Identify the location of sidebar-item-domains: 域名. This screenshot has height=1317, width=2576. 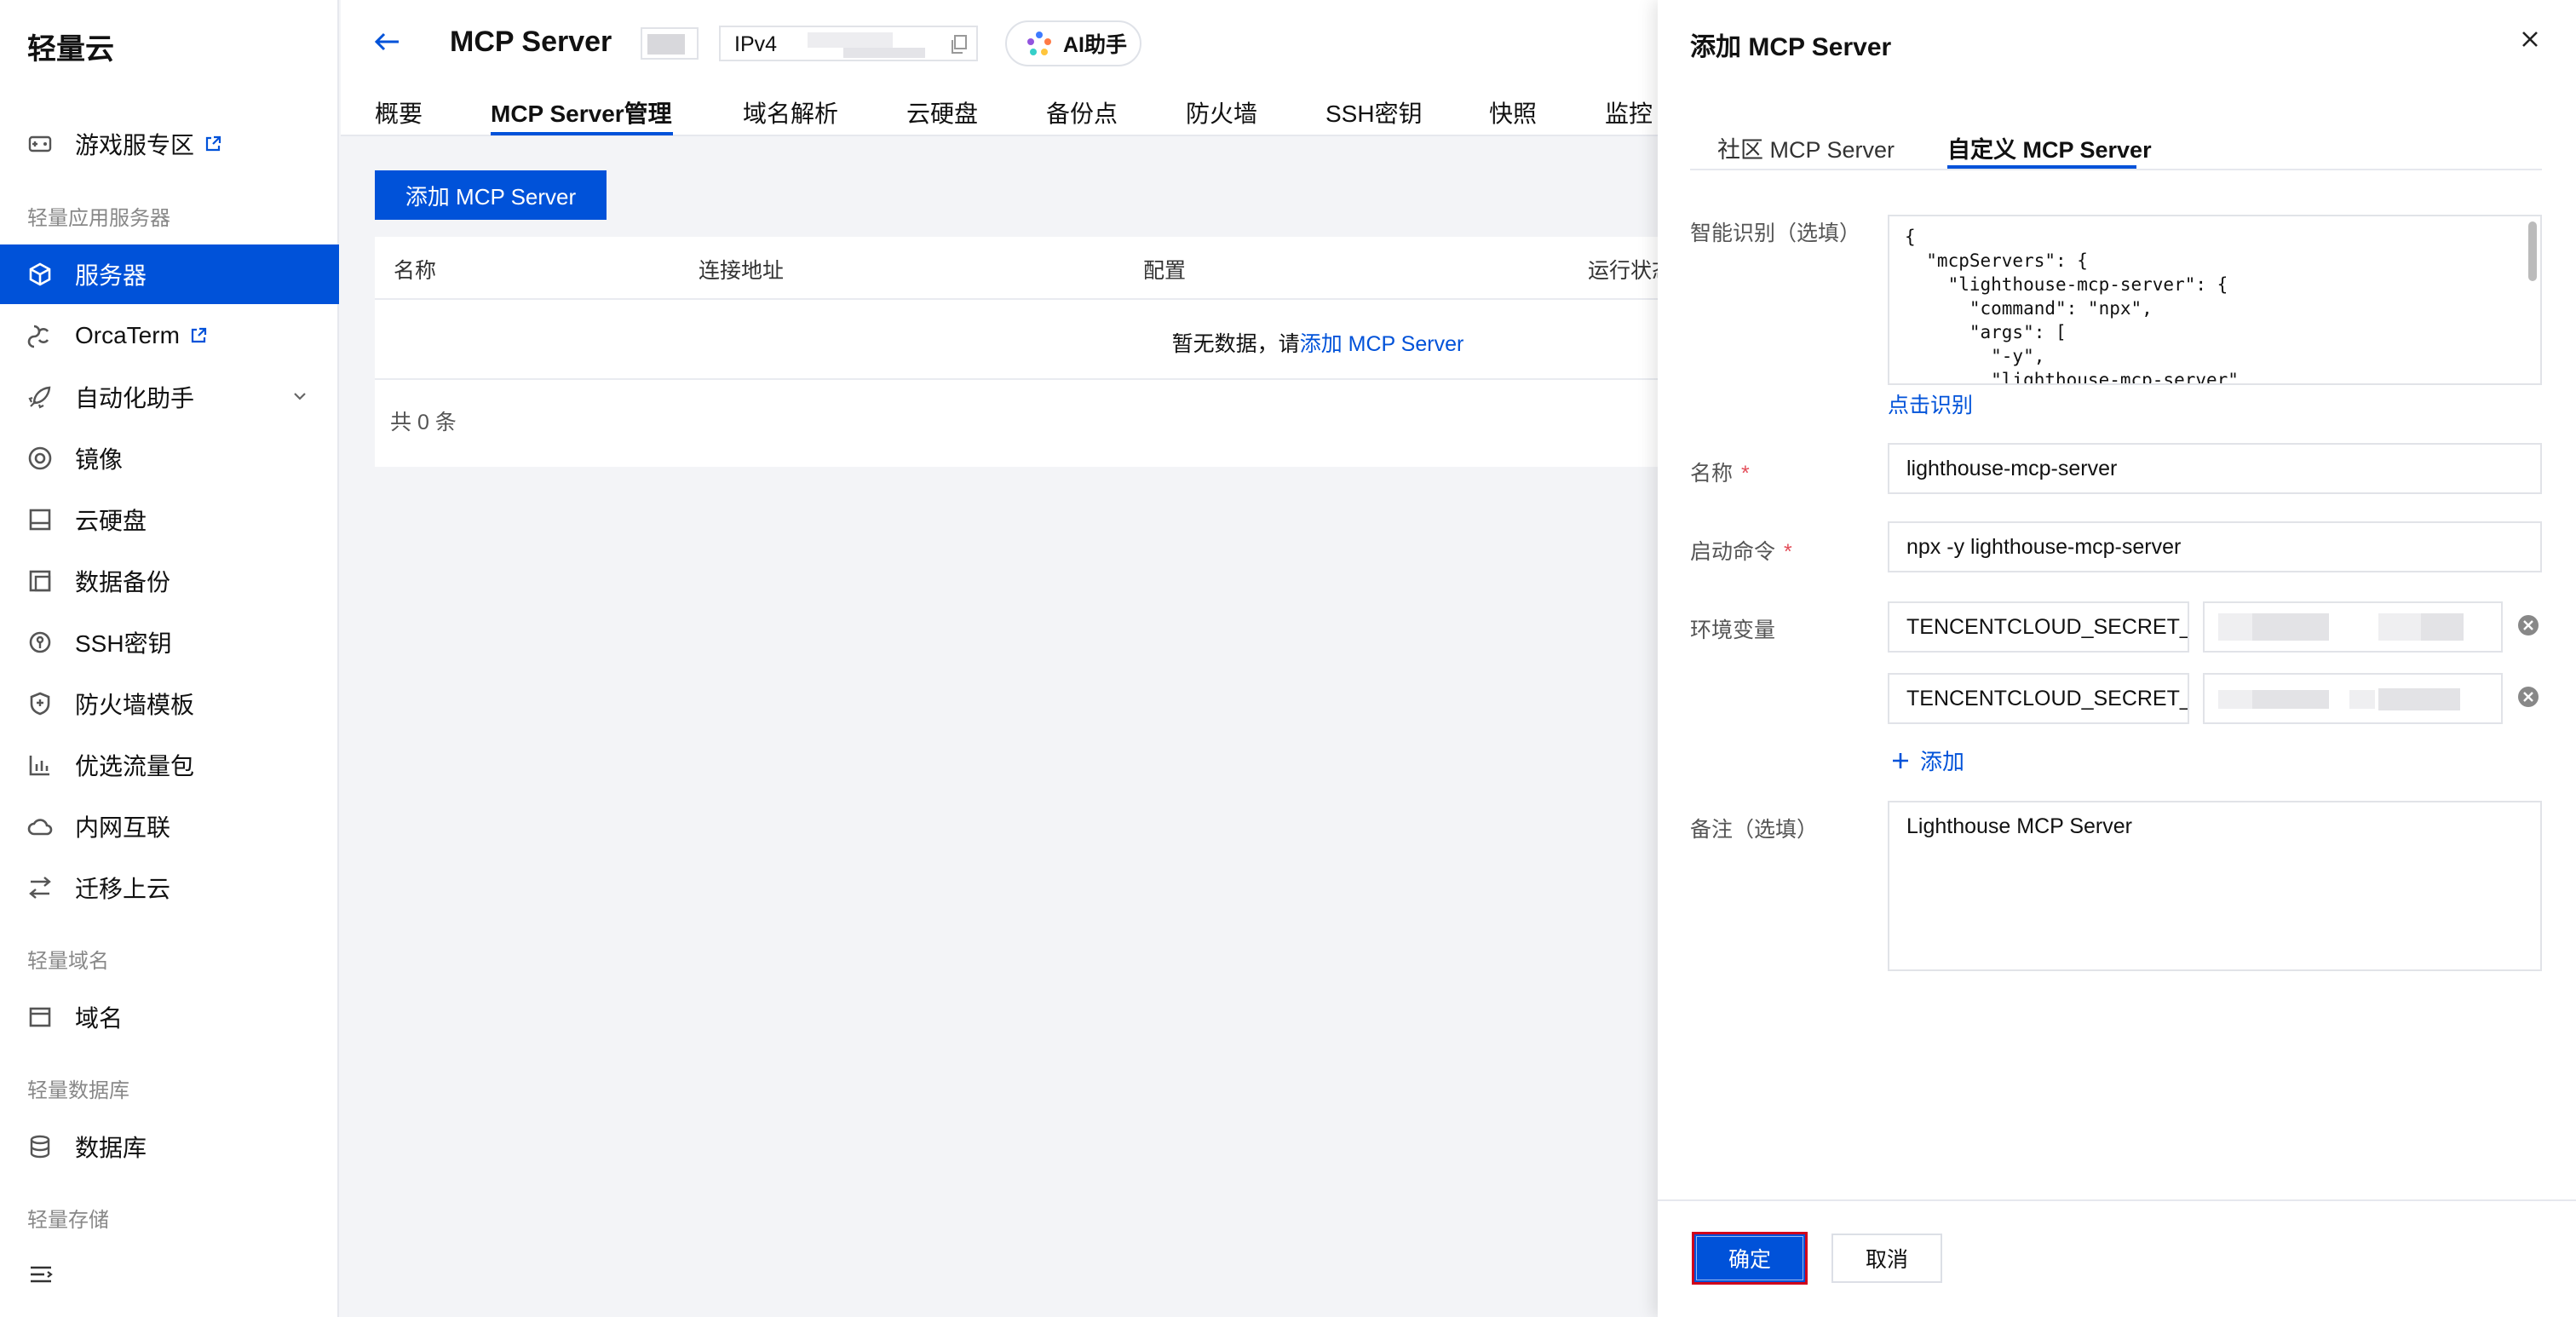
(170, 1017).